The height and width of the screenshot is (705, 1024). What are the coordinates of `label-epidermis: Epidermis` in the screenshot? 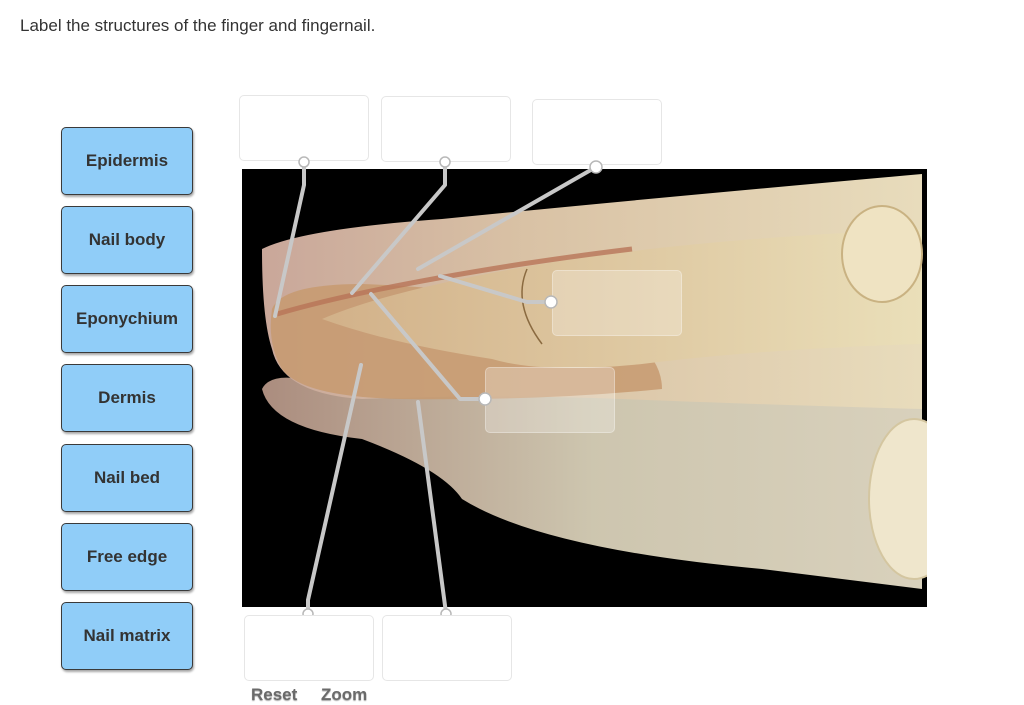 It's located at (127, 161).